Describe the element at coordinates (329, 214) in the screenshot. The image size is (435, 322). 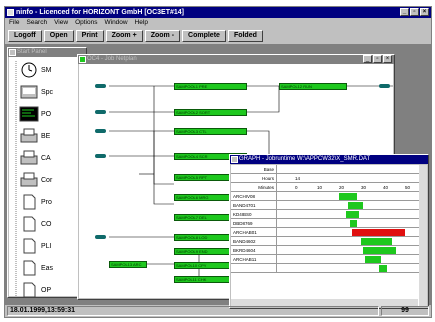
I see `graph-job-row: KD4IBS0` at that location.